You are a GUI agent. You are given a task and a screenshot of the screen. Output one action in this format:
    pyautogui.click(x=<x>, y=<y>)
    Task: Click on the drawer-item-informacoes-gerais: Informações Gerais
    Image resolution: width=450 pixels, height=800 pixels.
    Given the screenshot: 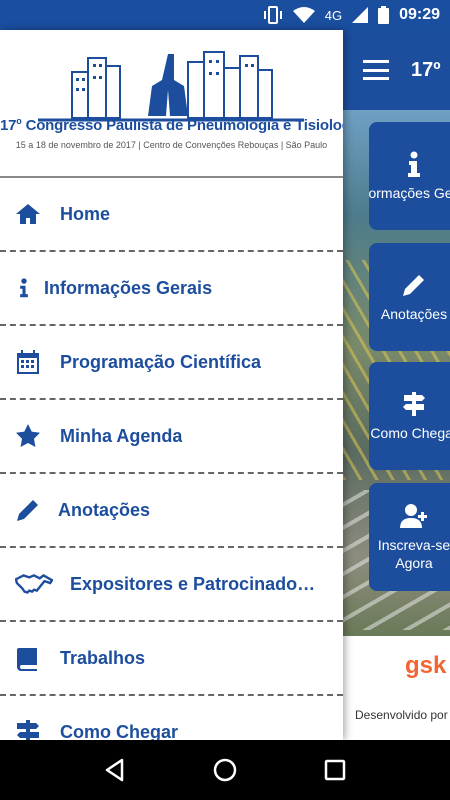 What is the action you would take?
    pyautogui.click(x=171, y=289)
    